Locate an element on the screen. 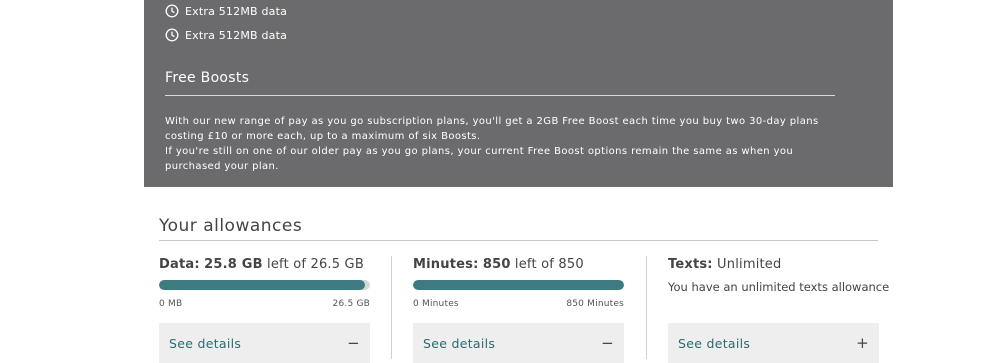 The width and height of the screenshot is (999, 363). minutes-suffix: left of 850 is located at coordinates (549, 264).